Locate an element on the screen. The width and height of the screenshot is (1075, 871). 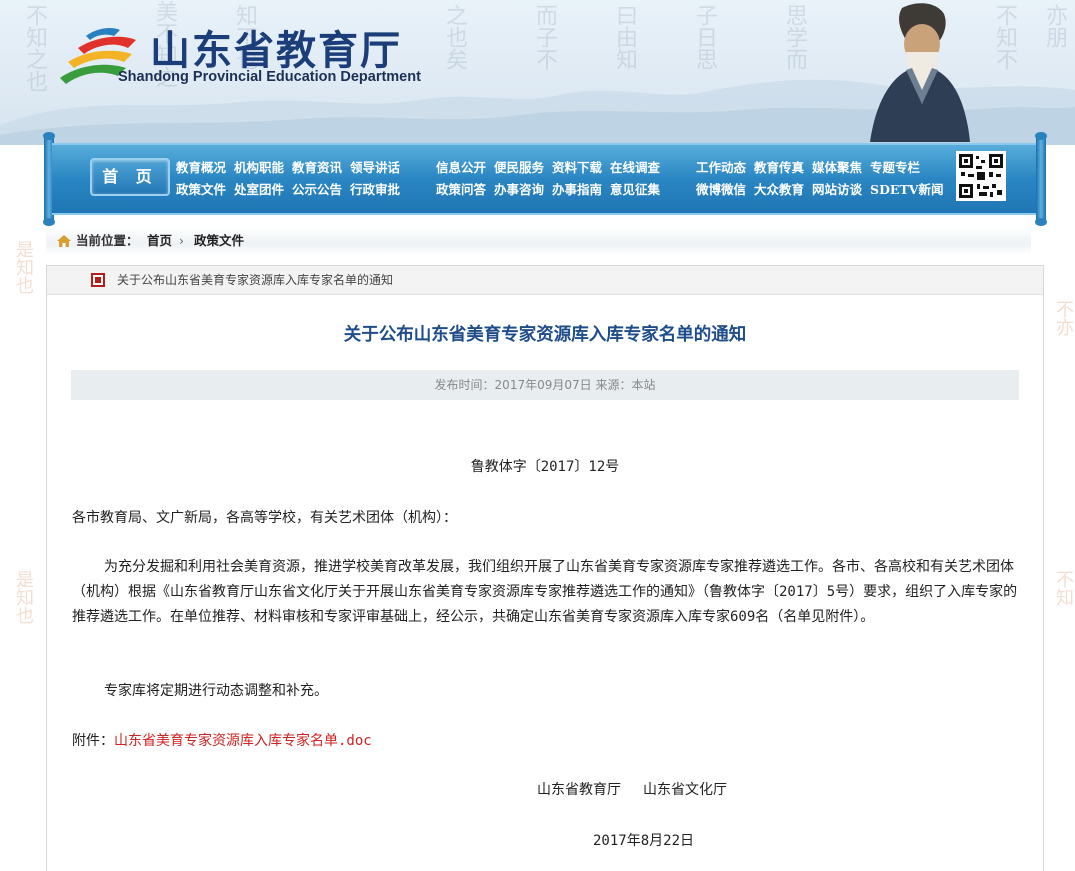
nav-link: 网站访谈 is located at coordinates (837, 190).